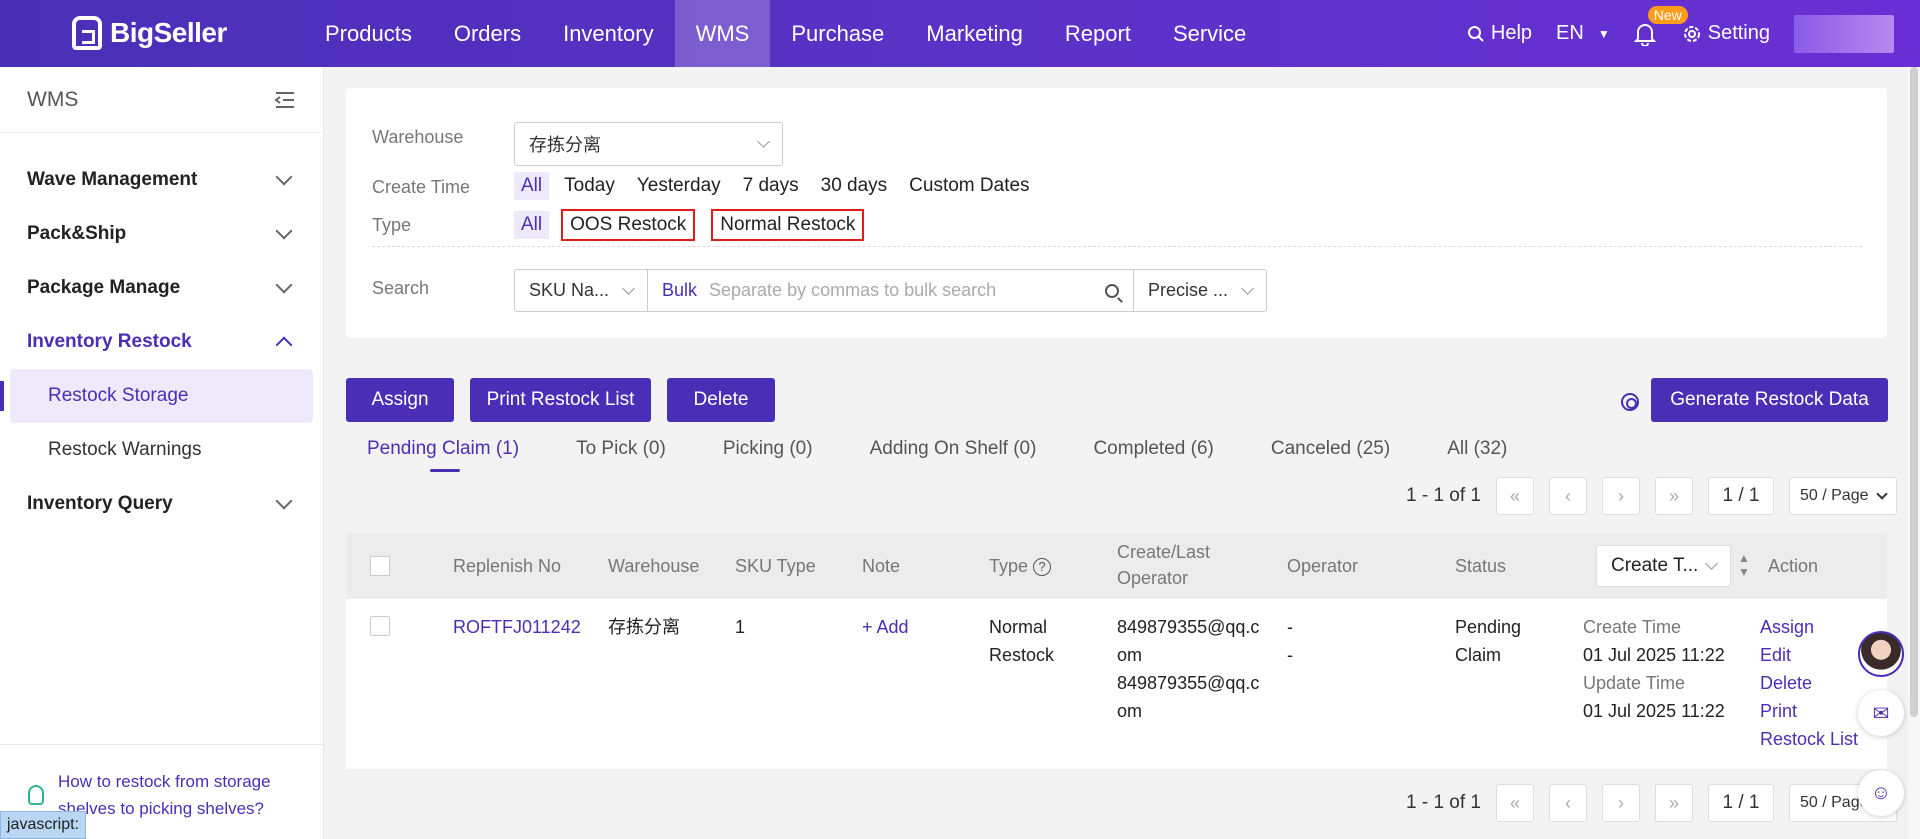  I want to click on generate-restock-data-button: Generate Restock Data, so click(1769, 400).